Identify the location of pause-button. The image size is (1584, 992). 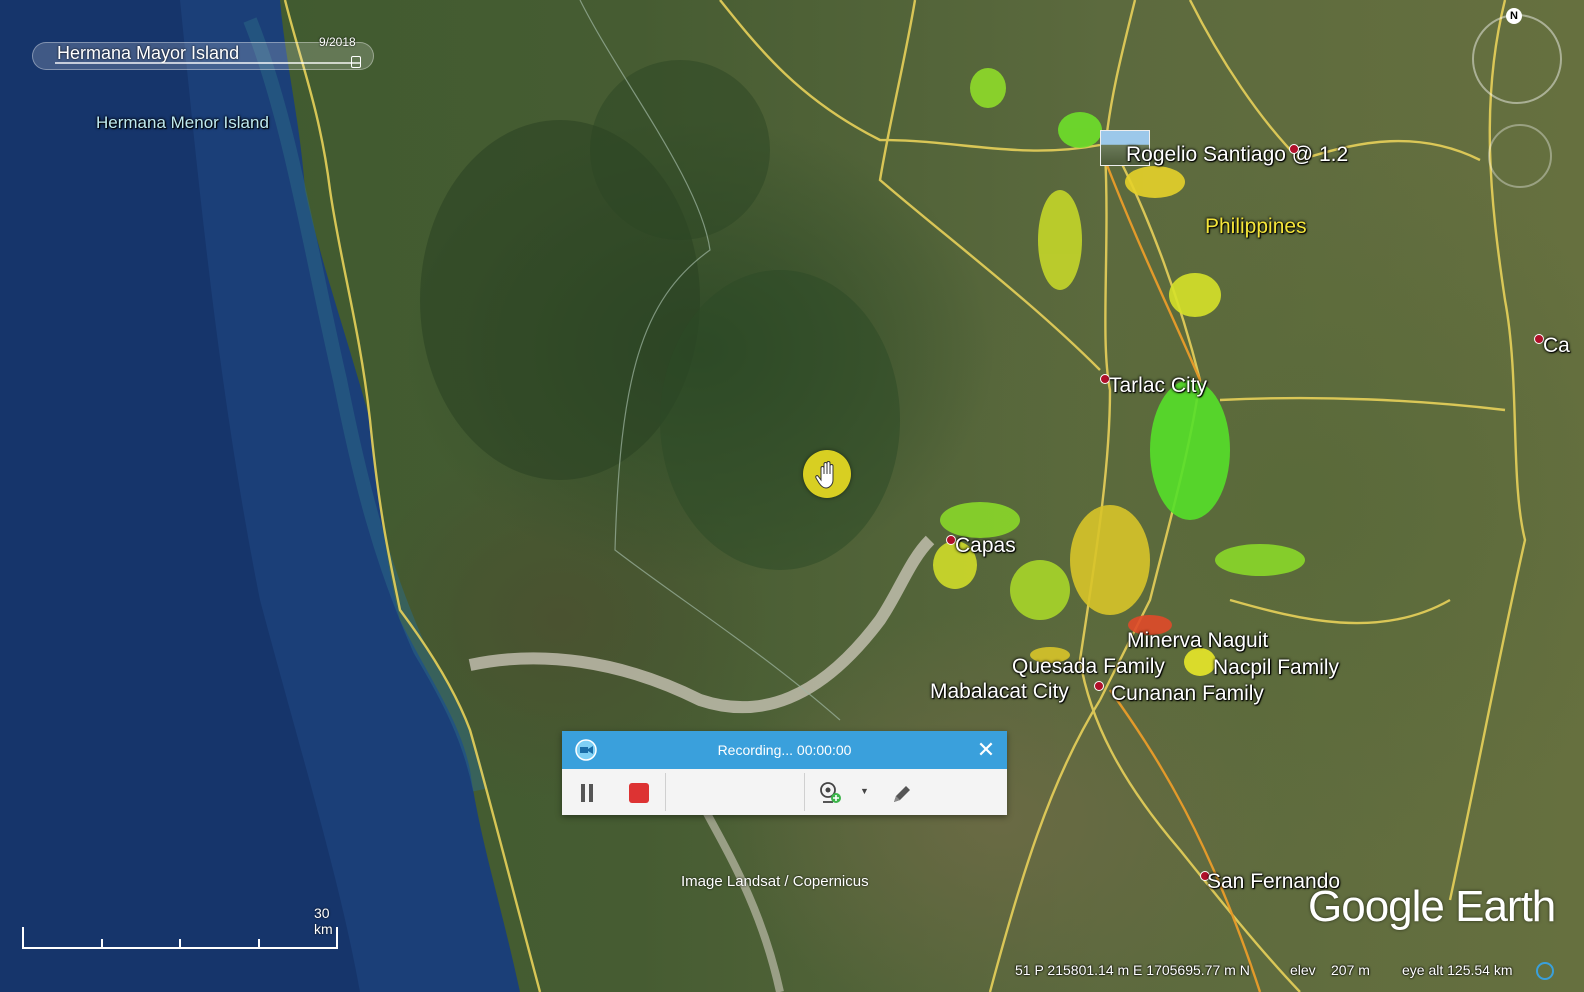
(587, 793).